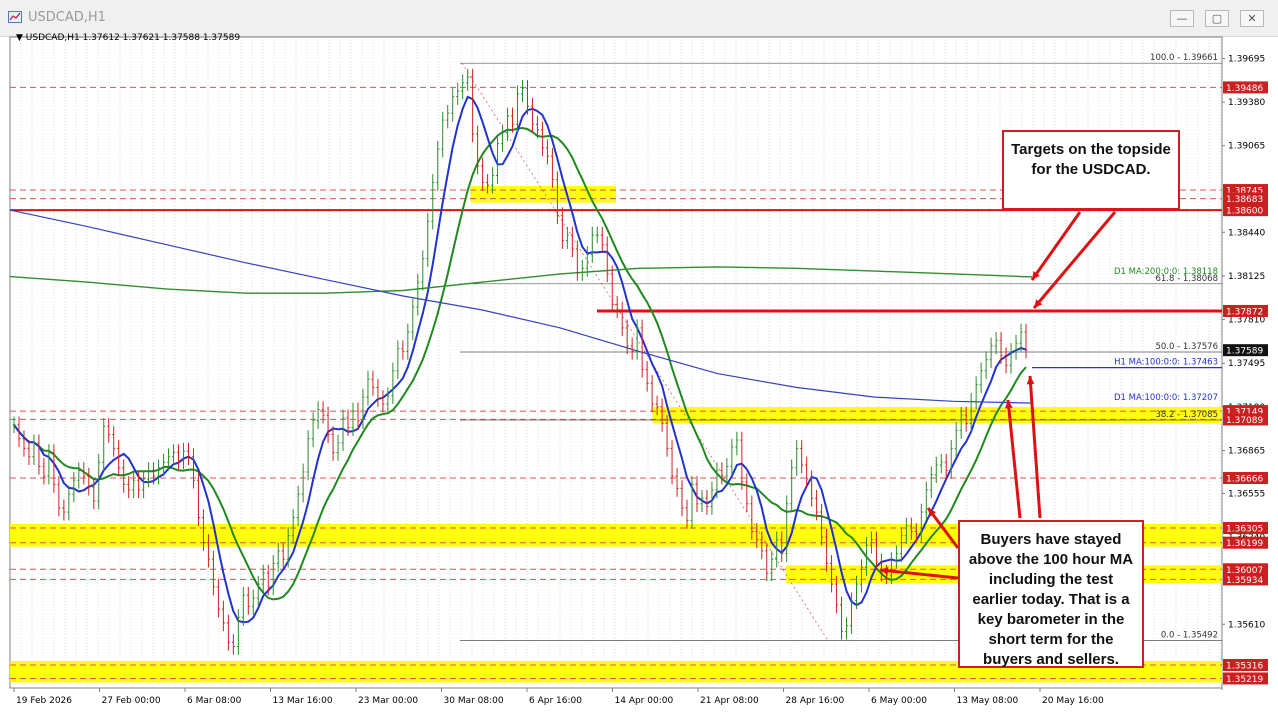 The width and height of the screenshot is (1278, 717). What do you see at coordinates (1166, 398) in the screenshot?
I see `ma-label-2: D1 MA:100:0:0: 1.37207` at bounding box center [1166, 398].